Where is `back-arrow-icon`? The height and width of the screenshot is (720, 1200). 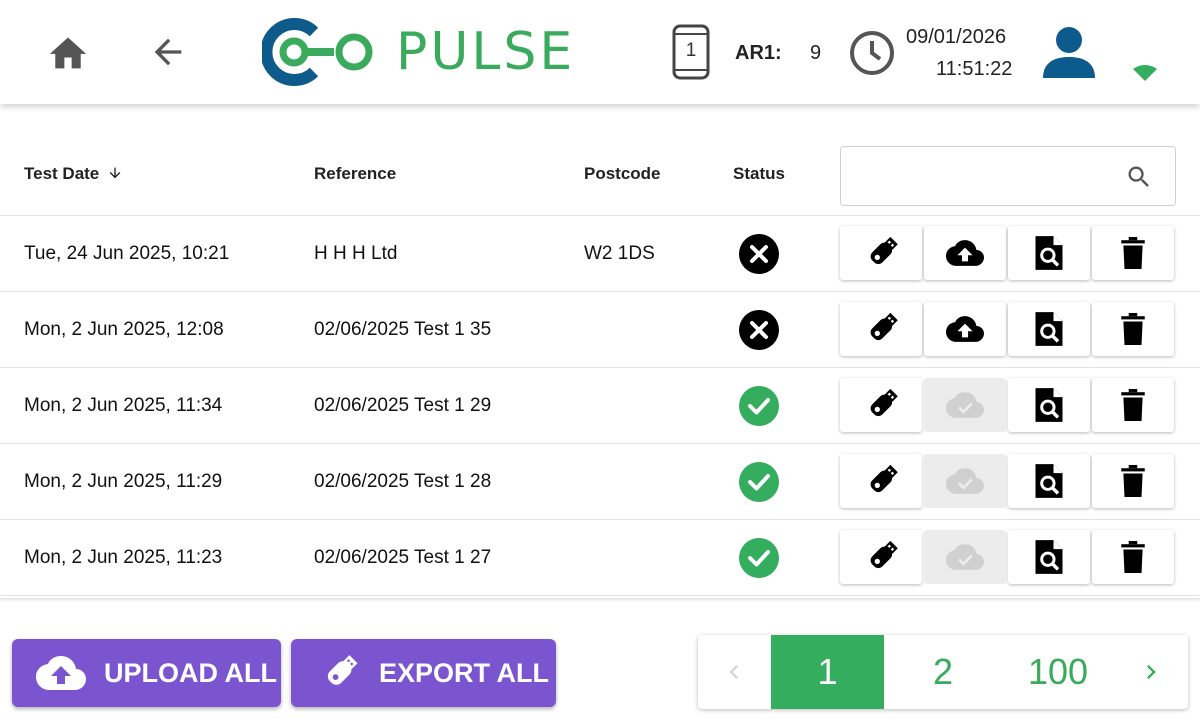 back-arrow-icon is located at coordinates (168, 52).